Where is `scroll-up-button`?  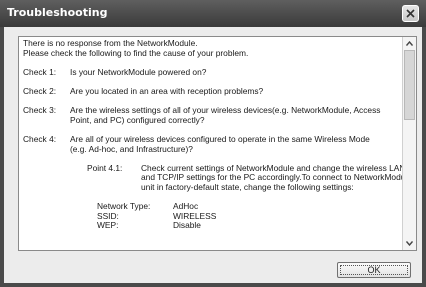 scroll-up-button is located at coordinates (409, 43).